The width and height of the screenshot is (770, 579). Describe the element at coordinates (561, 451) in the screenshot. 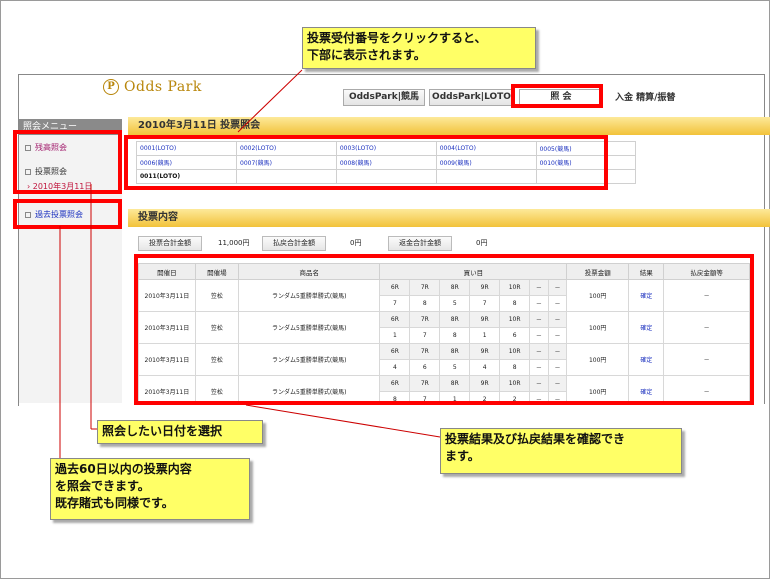

I see `callout-check-results: 投票結果及び払戻結果を確認でき ます。` at that location.